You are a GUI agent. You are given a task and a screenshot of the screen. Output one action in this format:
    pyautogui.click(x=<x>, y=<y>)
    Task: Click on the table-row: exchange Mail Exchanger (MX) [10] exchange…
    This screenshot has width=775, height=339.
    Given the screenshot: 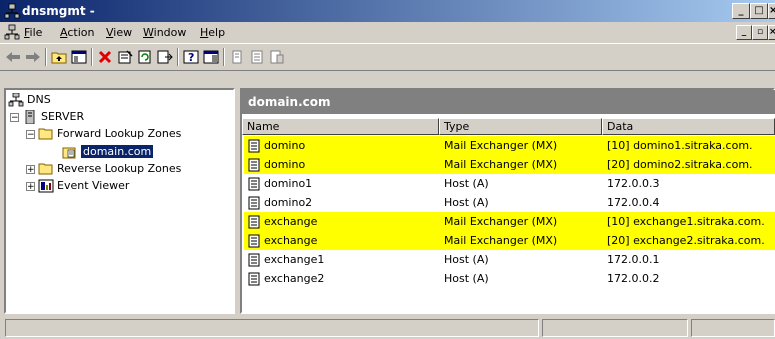 What is the action you would take?
    pyautogui.click(x=509, y=221)
    